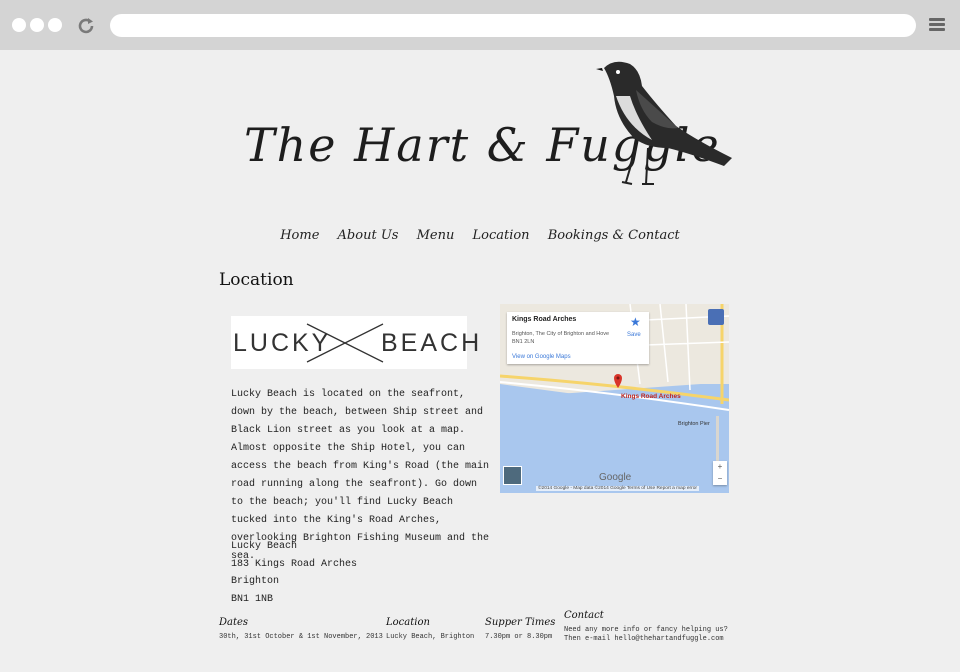  I want to click on save-link: Save, so click(634, 335).